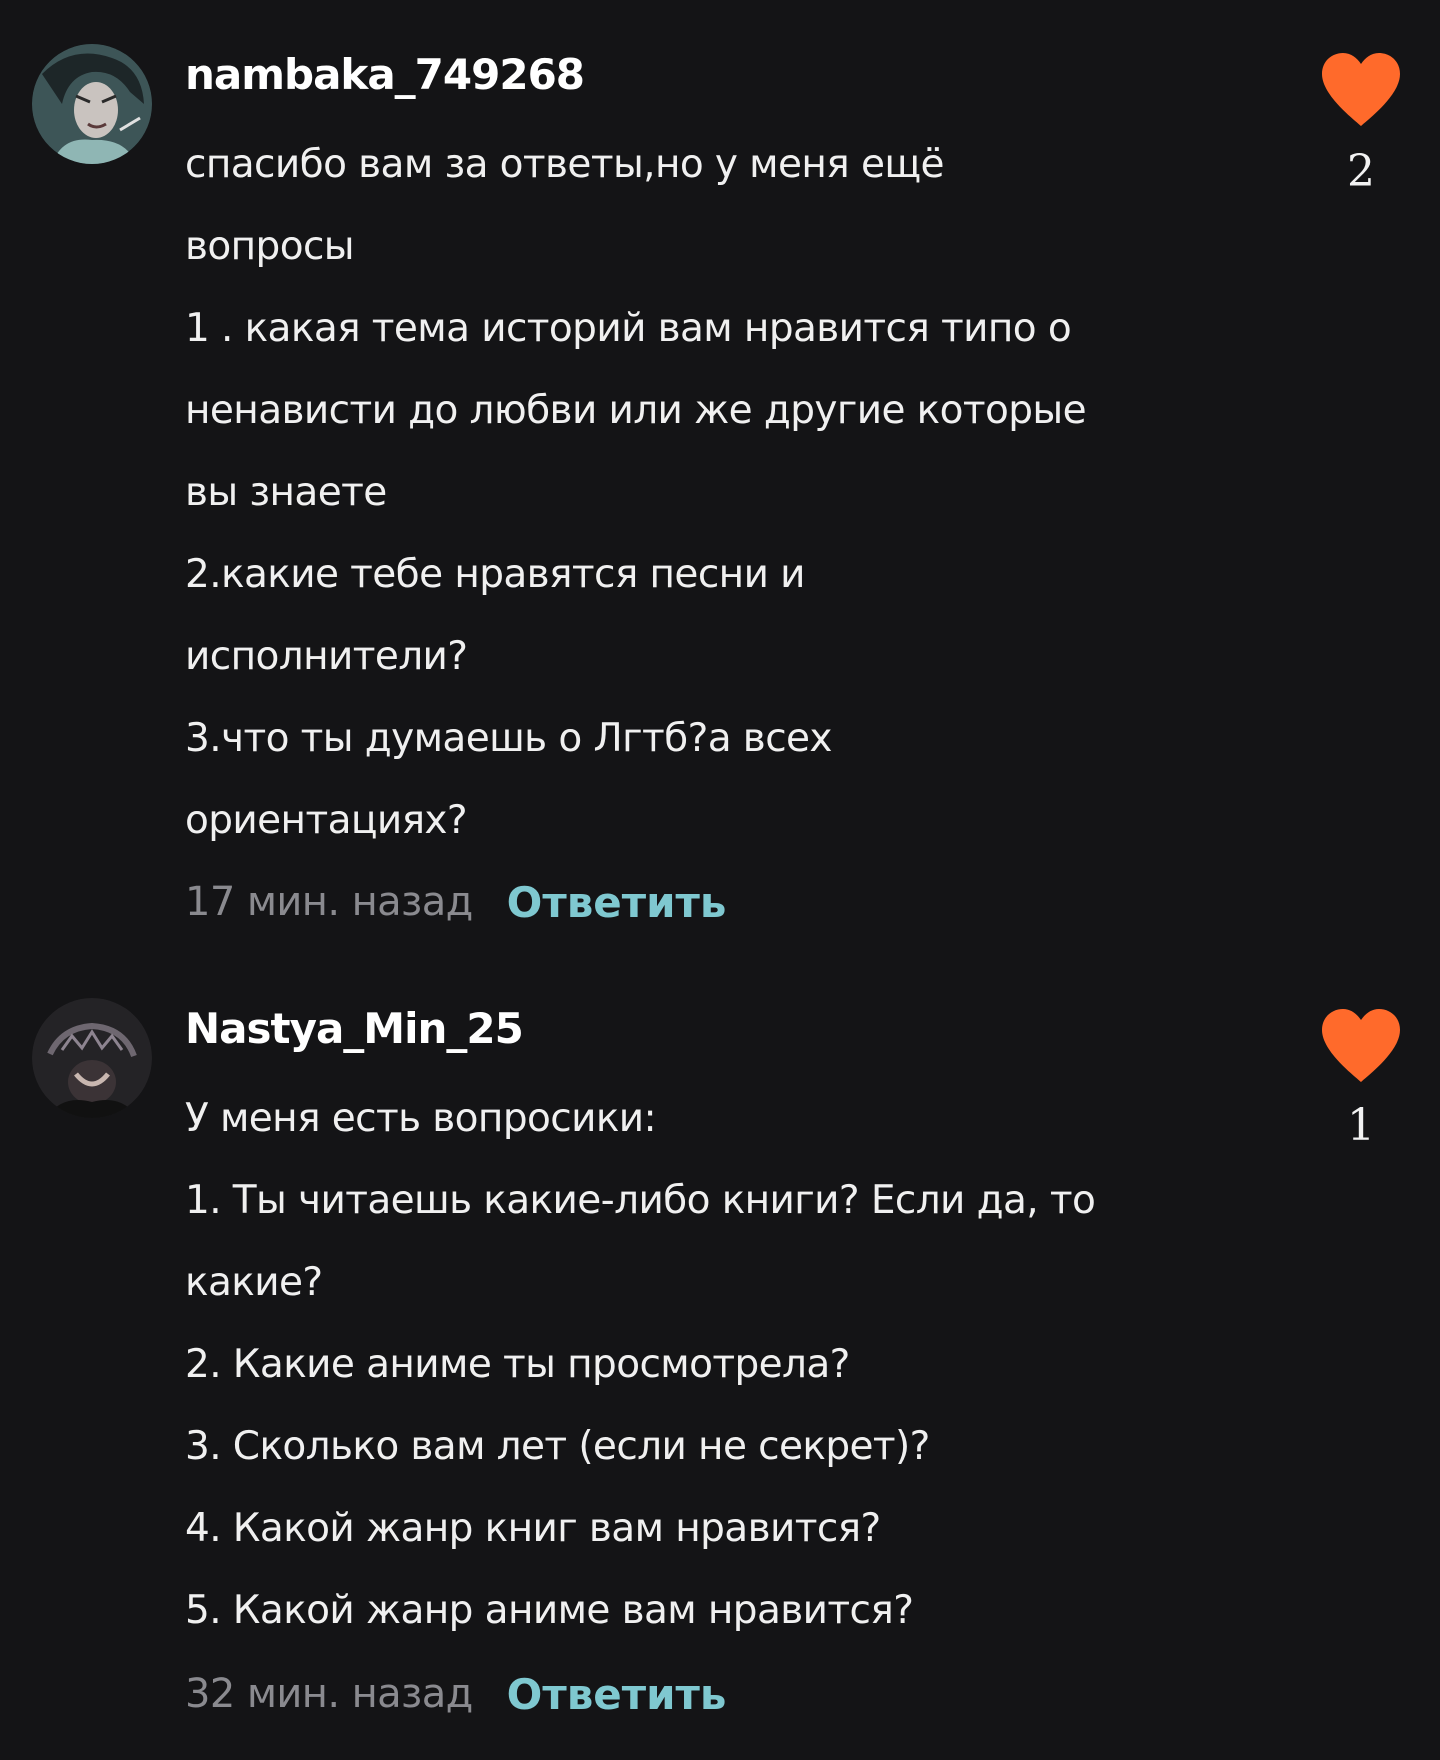 This screenshot has height=1760, width=1440. I want to click on comment-text-line: ориентациях?, so click(326, 820).